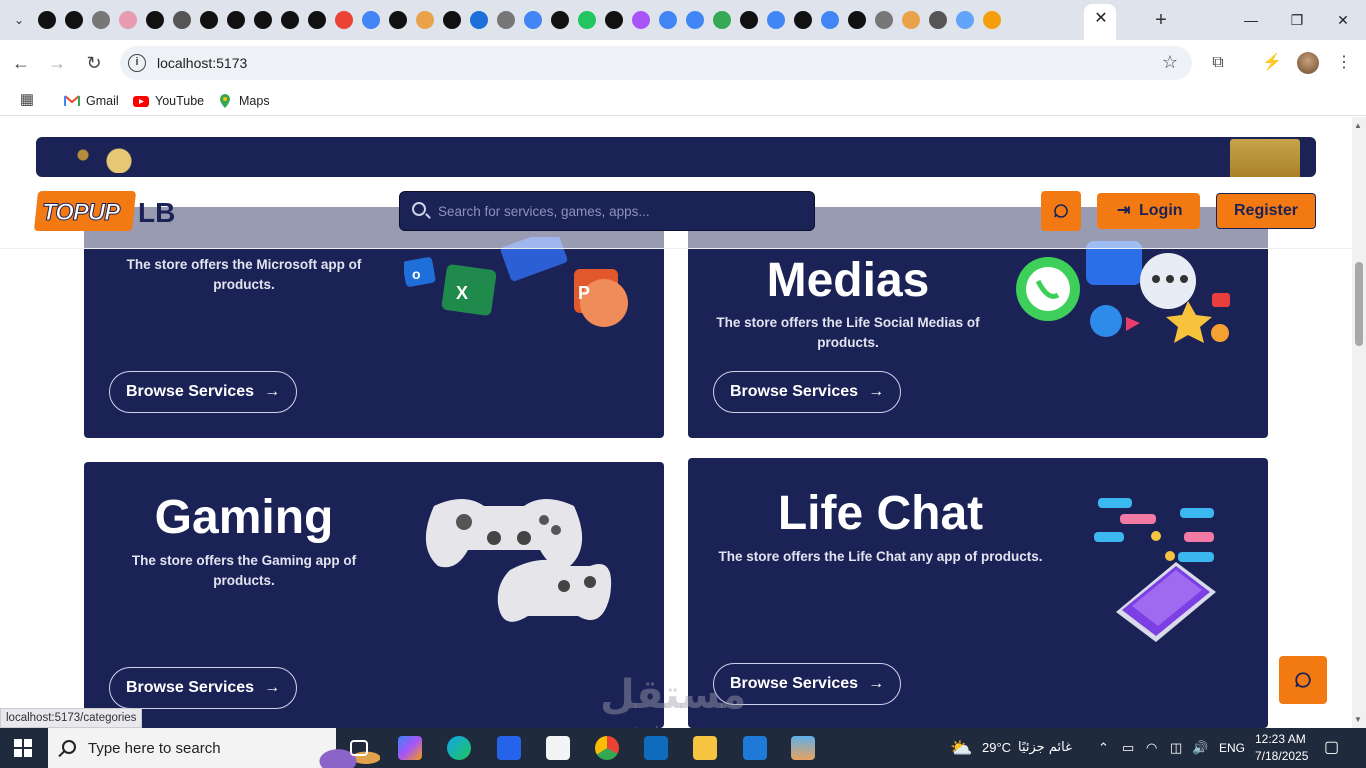  I want to click on maximize-button: ❐, so click(1297, 20).